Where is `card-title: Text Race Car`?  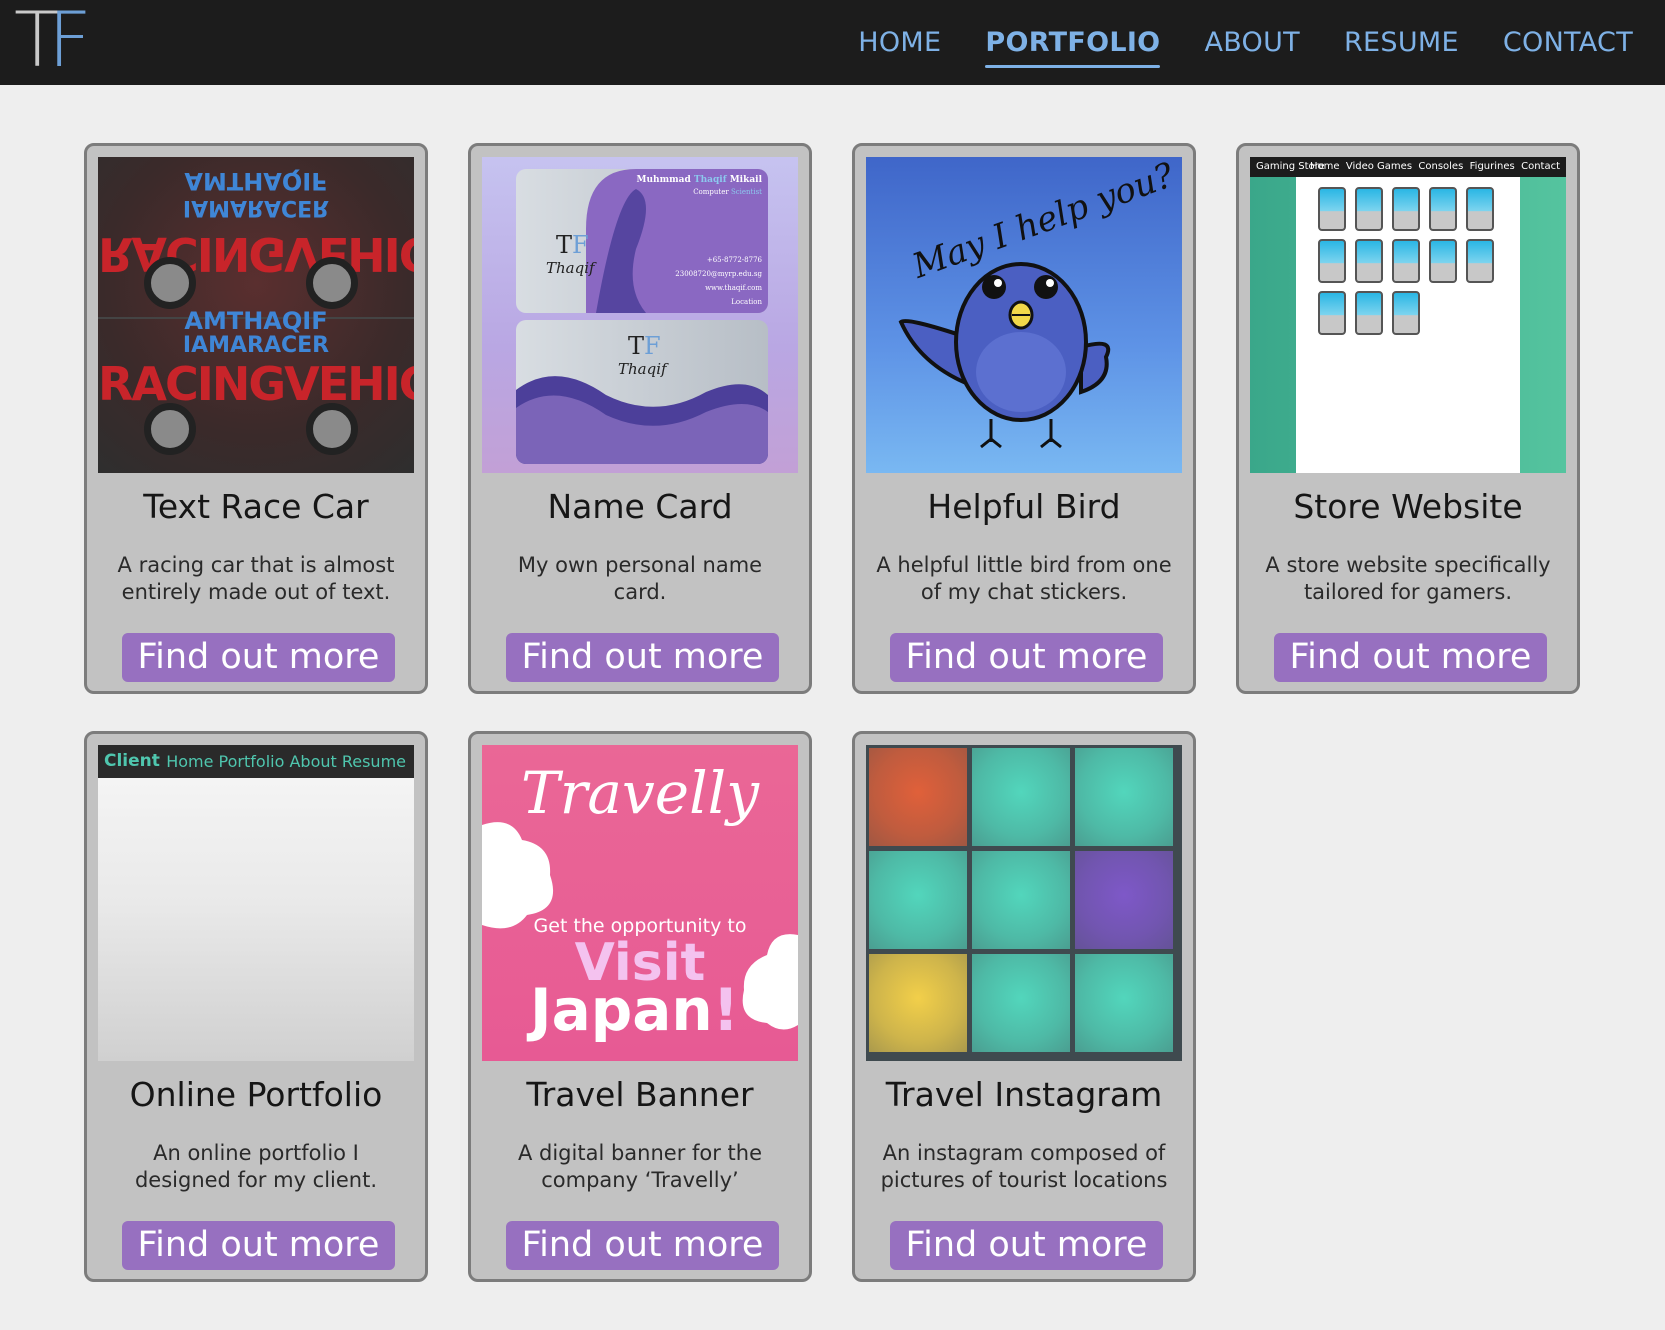 card-title: Text Race Car is located at coordinates (256, 506).